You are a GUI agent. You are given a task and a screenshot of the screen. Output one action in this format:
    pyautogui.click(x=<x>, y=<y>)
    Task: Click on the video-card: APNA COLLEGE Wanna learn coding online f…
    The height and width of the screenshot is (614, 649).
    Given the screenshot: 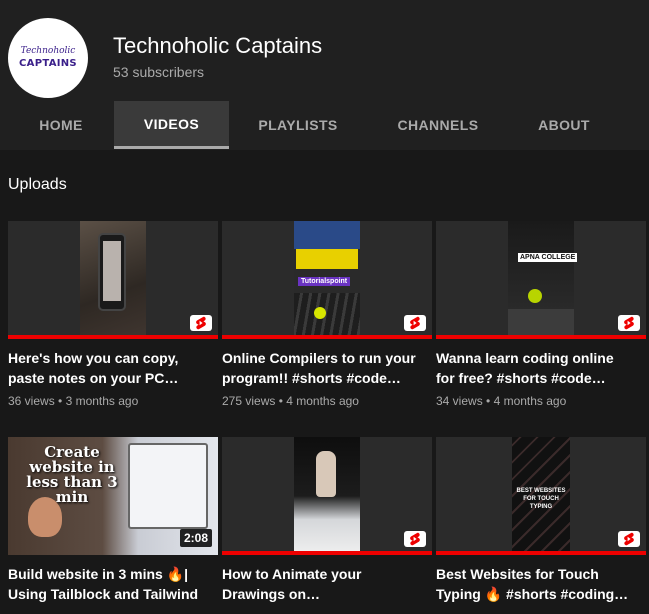 What is the action you would take?
    pyautogui.click(x=541, y=314)
    